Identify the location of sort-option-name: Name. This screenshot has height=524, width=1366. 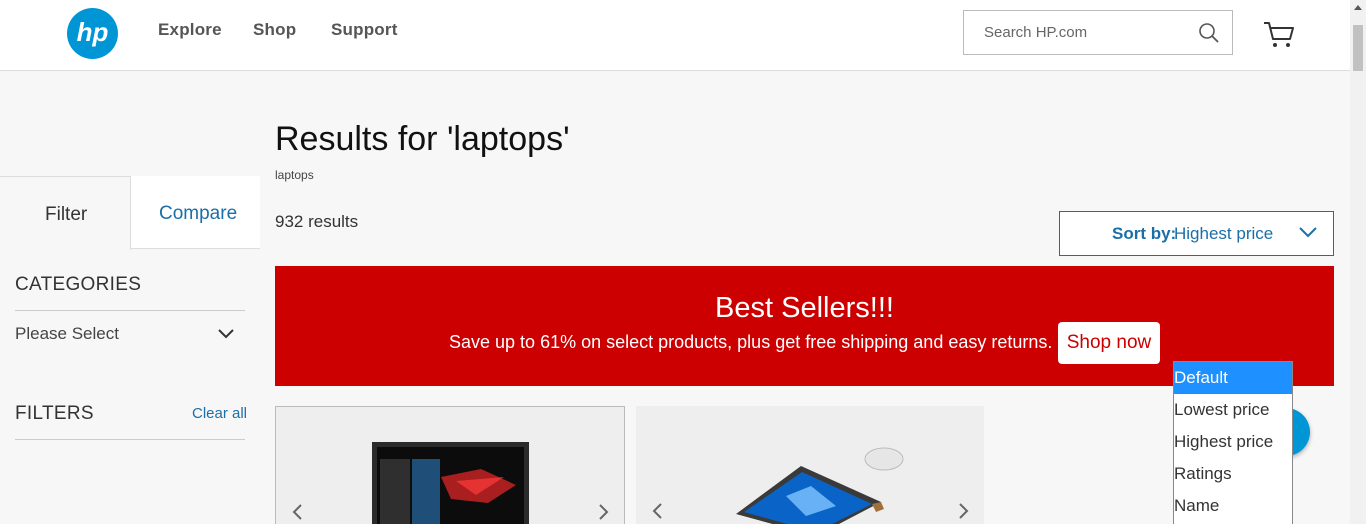
(1233, 506).